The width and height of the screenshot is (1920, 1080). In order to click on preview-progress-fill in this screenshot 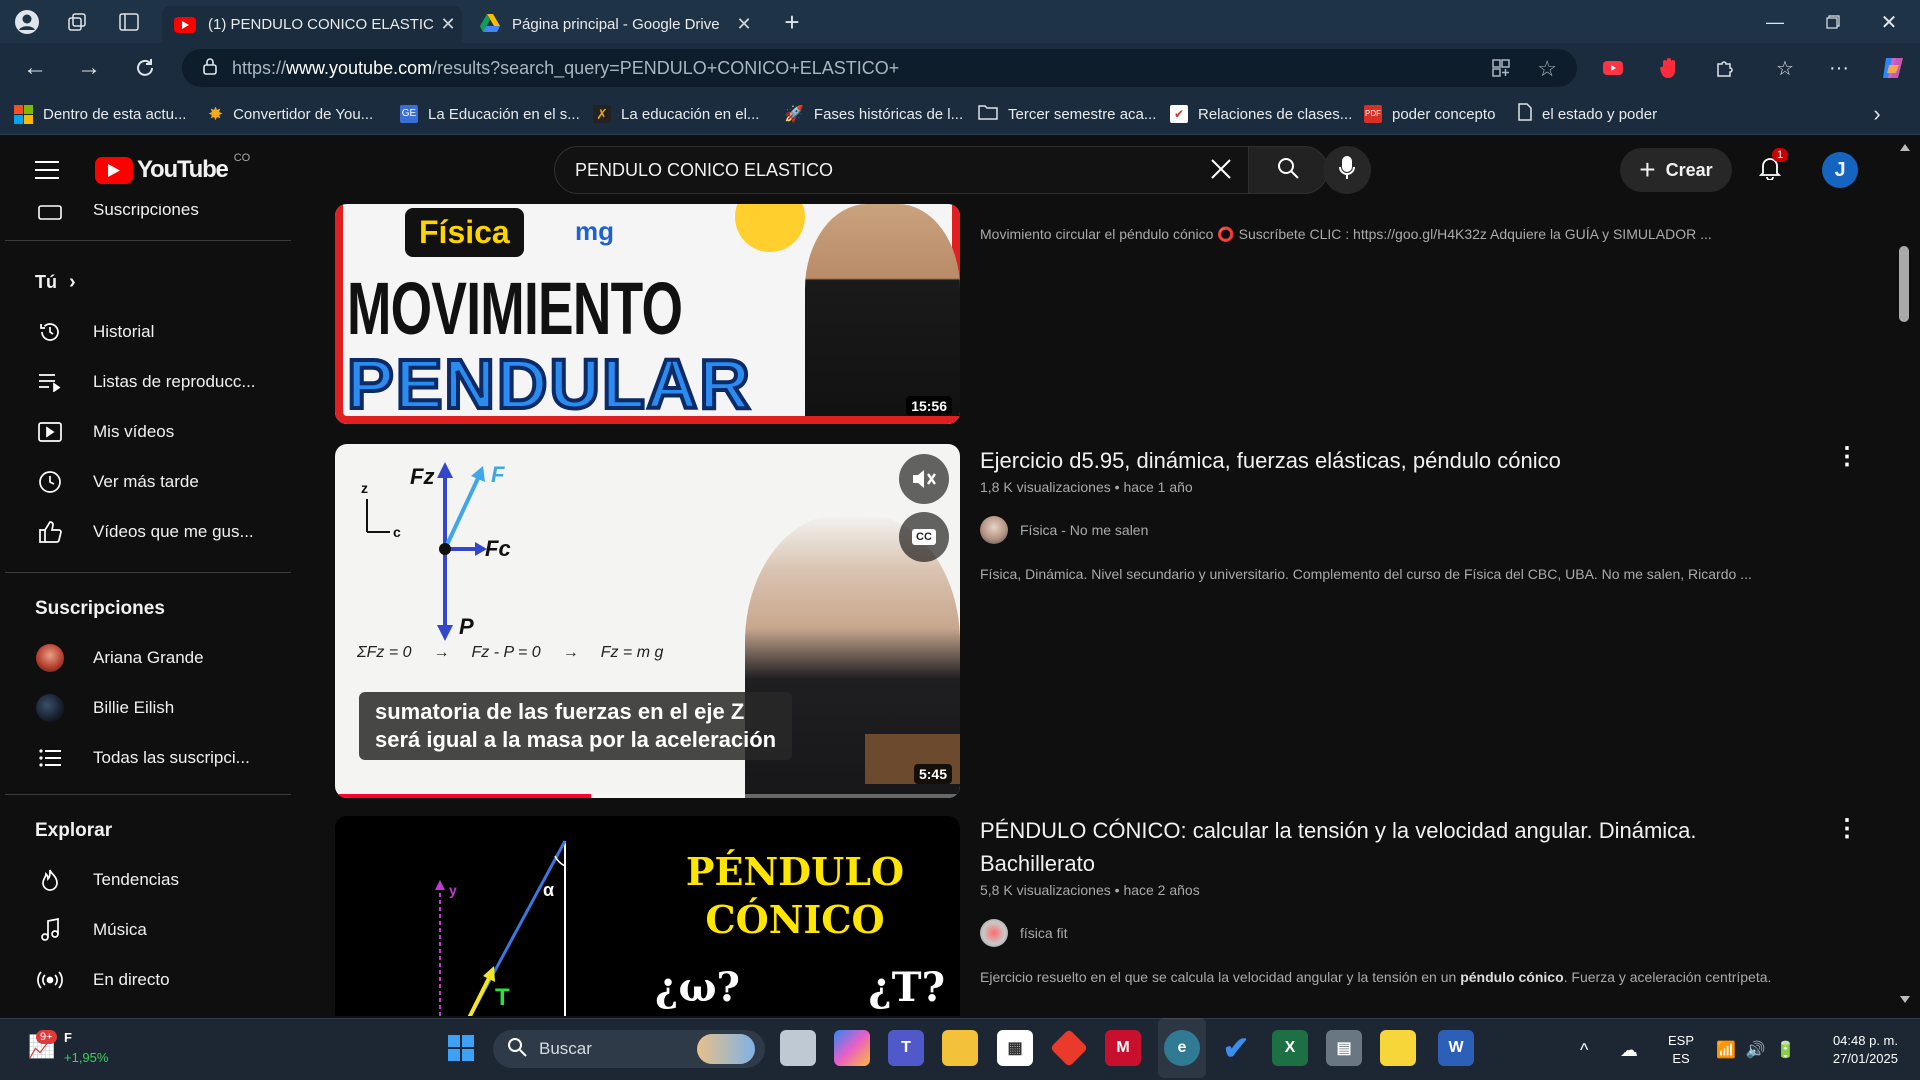, I will do `click(463, 796)`.